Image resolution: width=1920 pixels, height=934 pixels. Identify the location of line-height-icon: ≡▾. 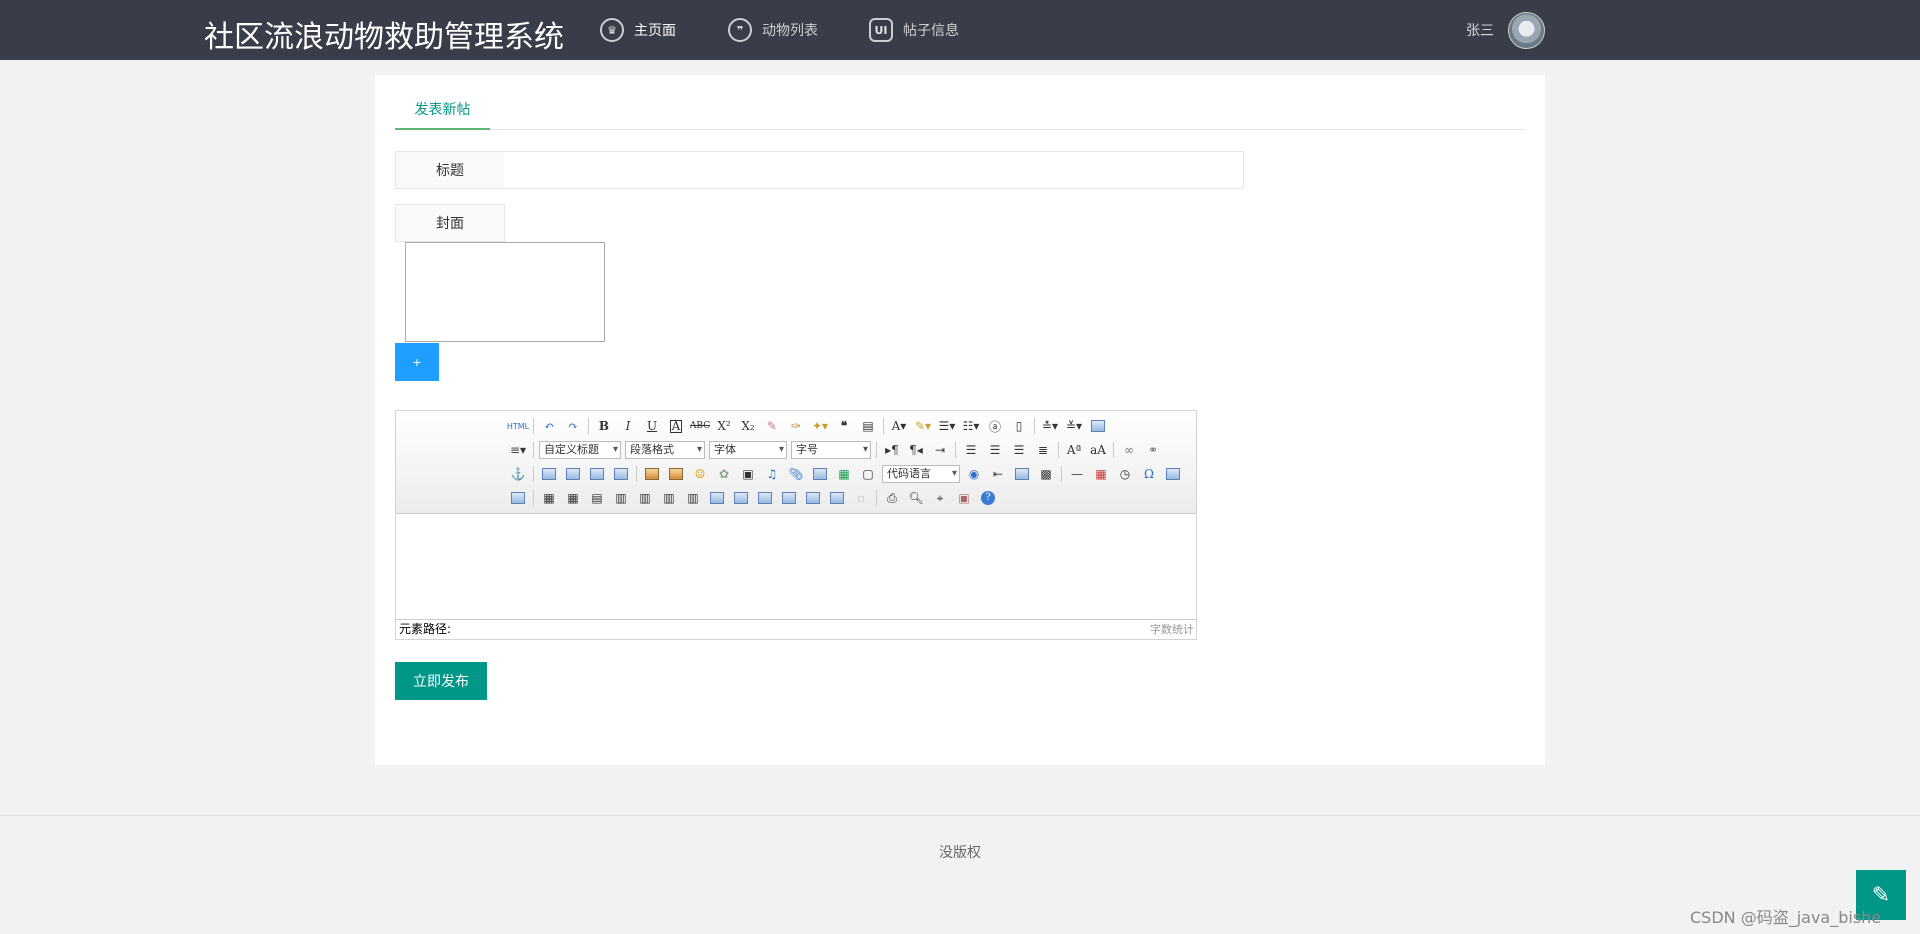
(518, 450).